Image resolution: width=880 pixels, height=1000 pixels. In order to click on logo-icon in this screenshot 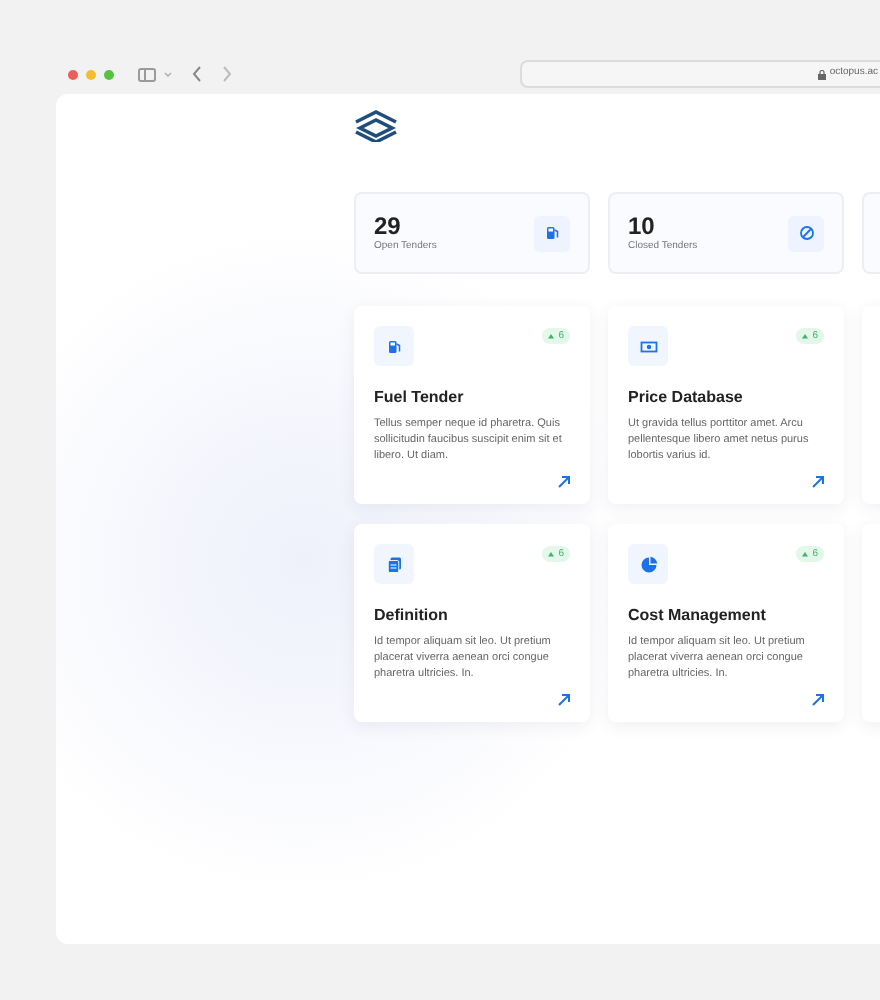, I will do `click(376, 126)`.